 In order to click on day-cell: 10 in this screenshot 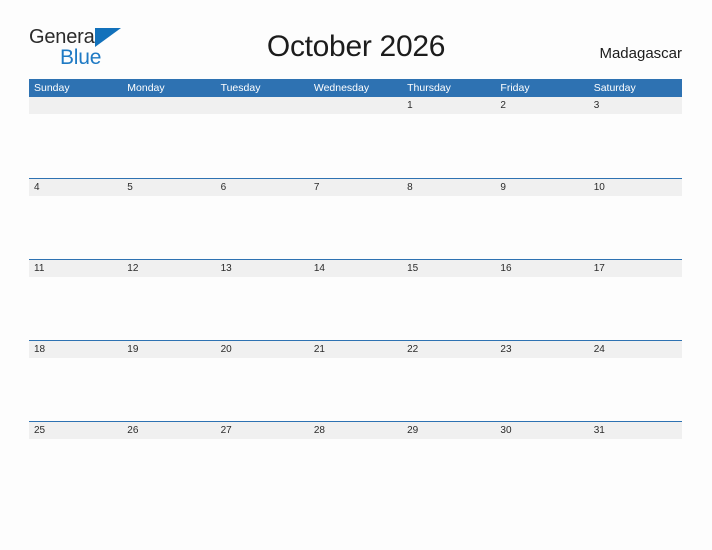, I will do `click(635, 187)`.